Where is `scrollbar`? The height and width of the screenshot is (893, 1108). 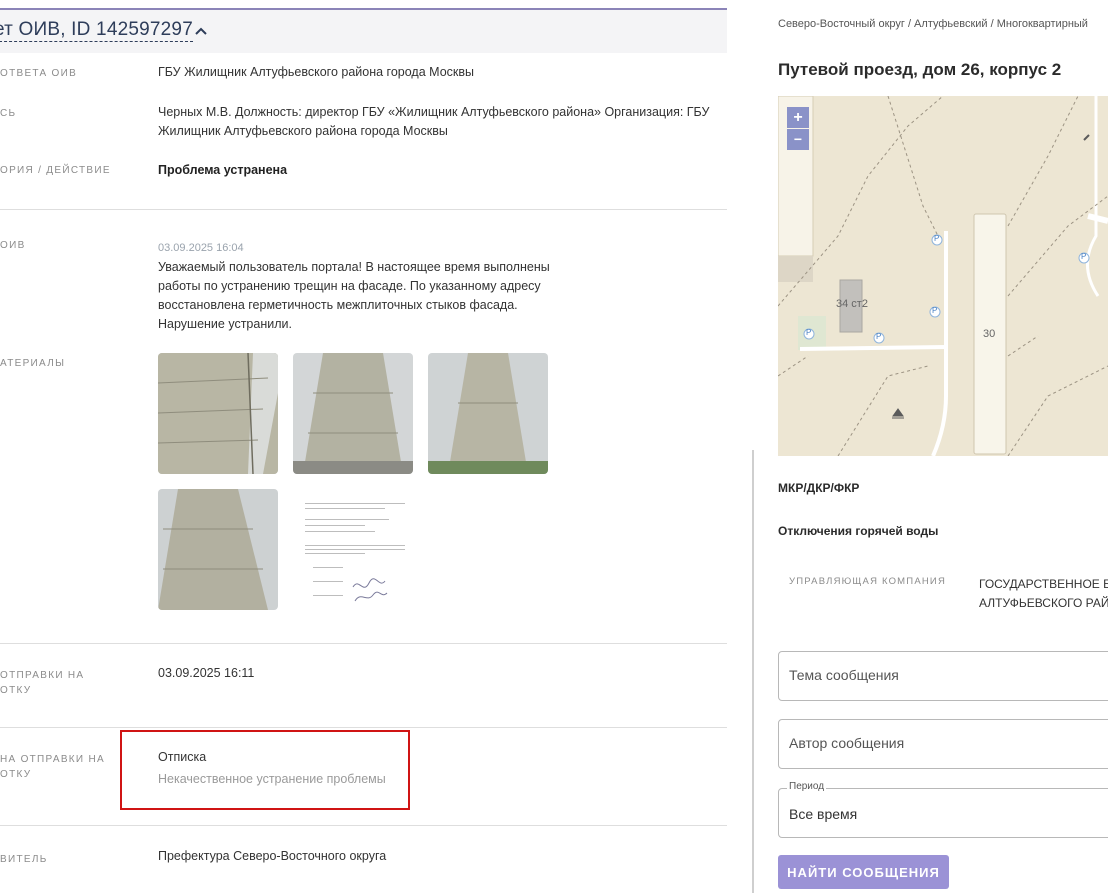
scrollbar is located at coordinates (753, 671).